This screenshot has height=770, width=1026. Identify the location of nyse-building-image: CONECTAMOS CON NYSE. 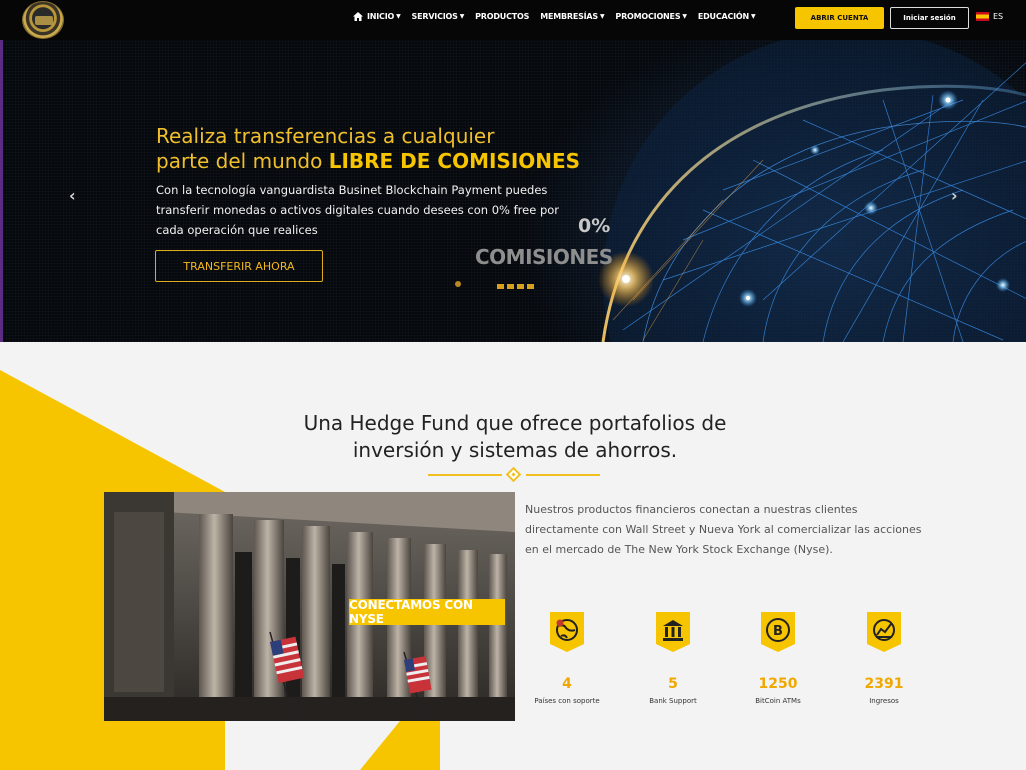
(309, 606).